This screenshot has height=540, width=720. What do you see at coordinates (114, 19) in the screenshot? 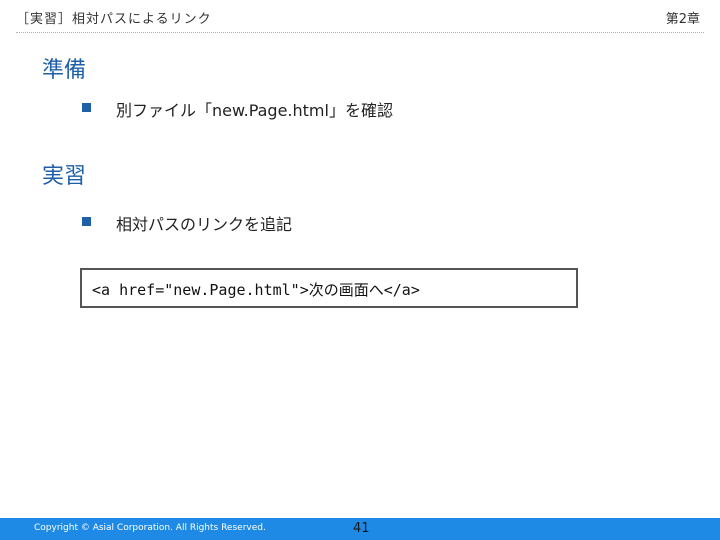
I see `slide-header-title: ［実習］相対パスによるリンク` at bounding box center [114, 19].